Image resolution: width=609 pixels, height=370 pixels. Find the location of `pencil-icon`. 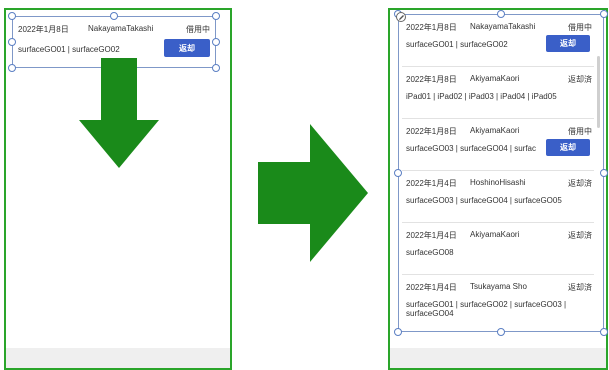

pencil-icon is located at coordinates (401, 17).